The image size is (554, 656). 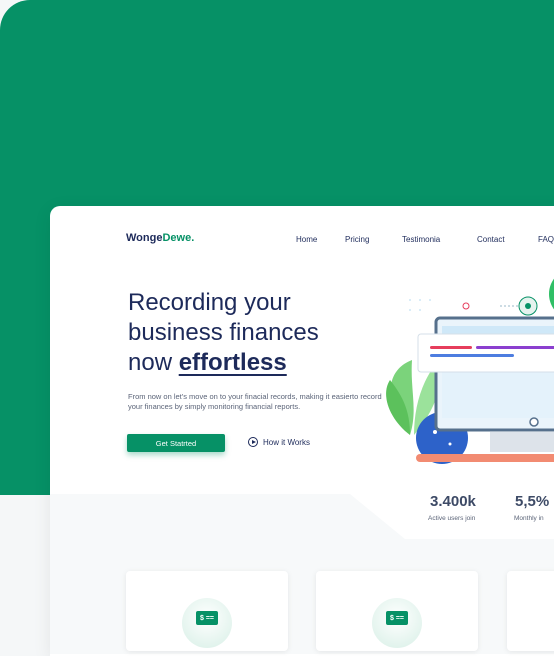 What do you see at coordinates (452, 518) in the screenshot?
I see `stat-label: Active users join` at bounding box center [452, 518].